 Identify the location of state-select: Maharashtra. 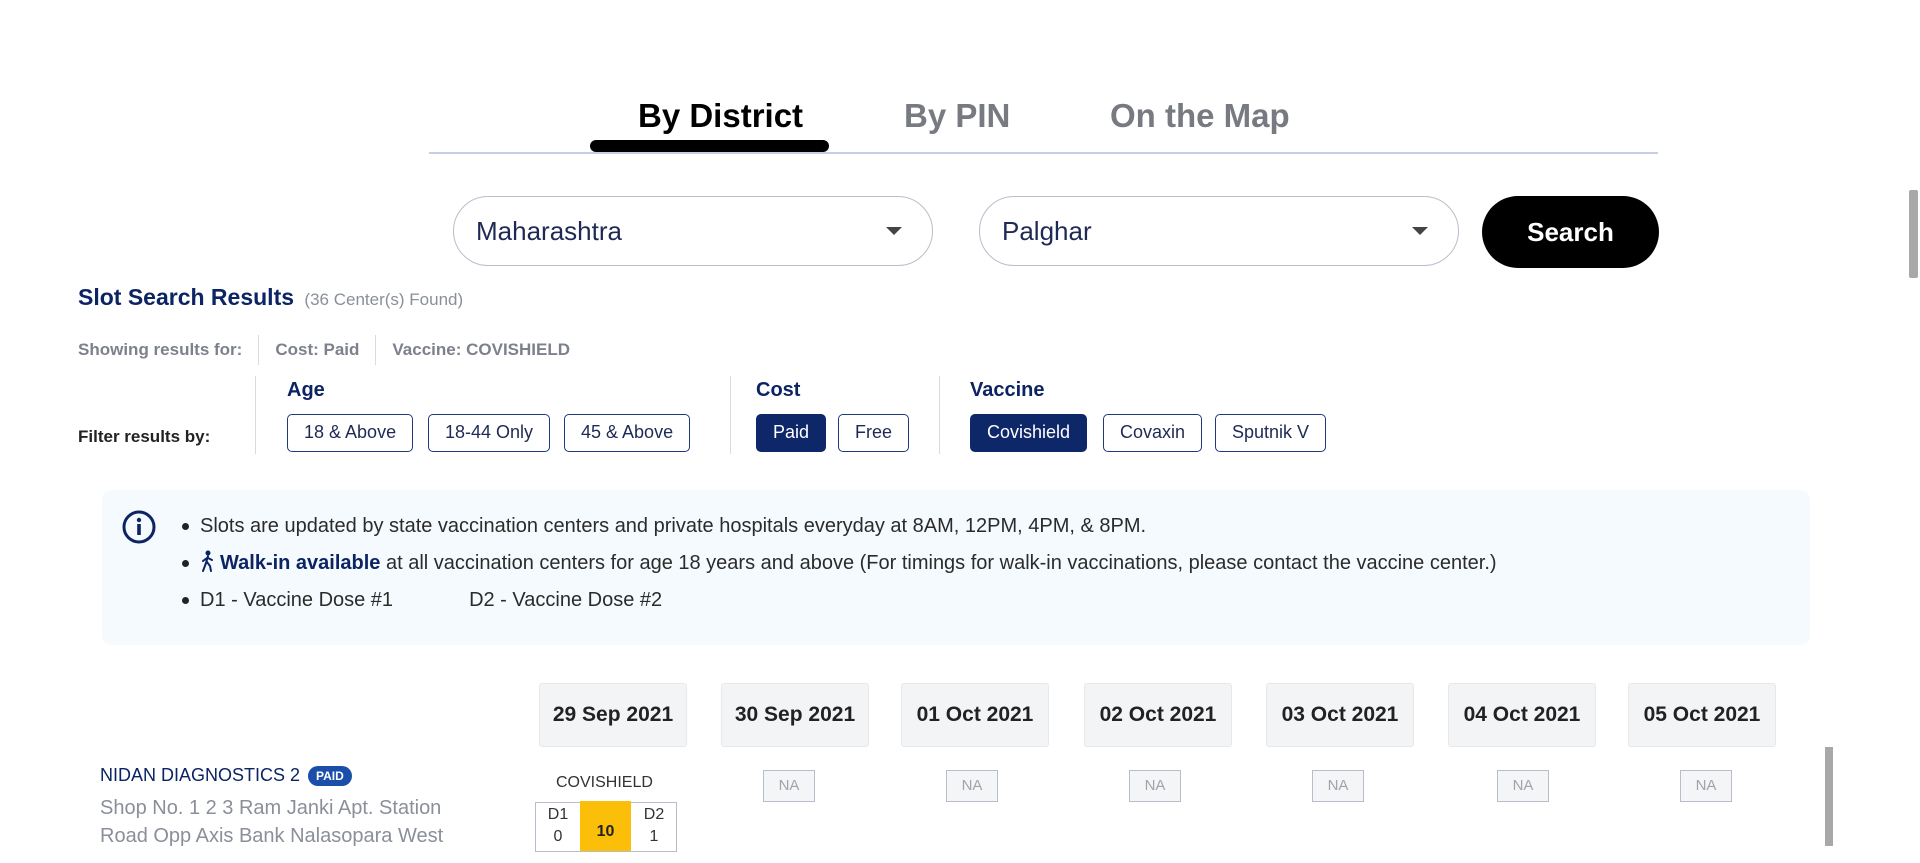
(693, 231).